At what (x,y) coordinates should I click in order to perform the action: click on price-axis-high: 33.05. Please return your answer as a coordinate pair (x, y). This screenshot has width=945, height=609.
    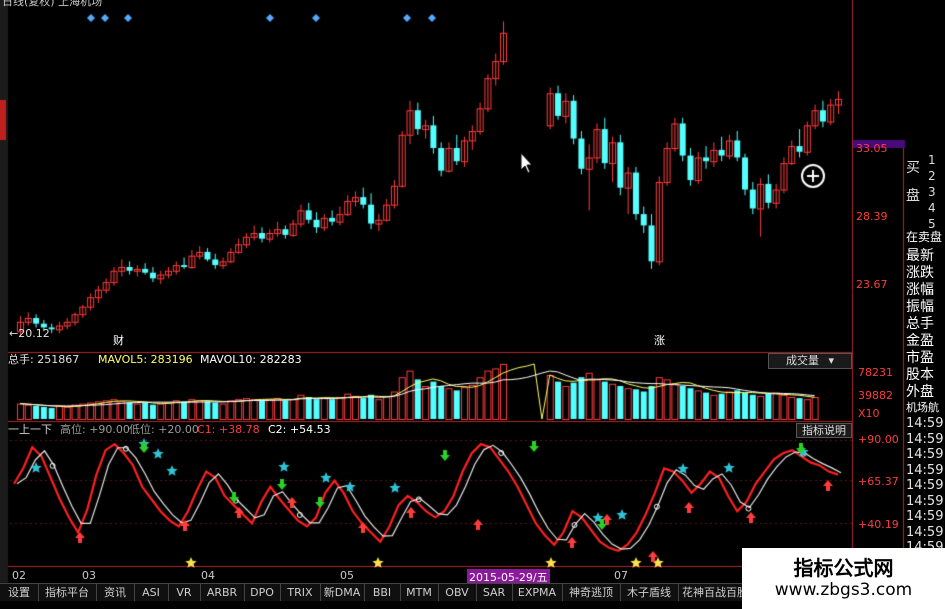
    Looking at the image, I should click on (872, 148).